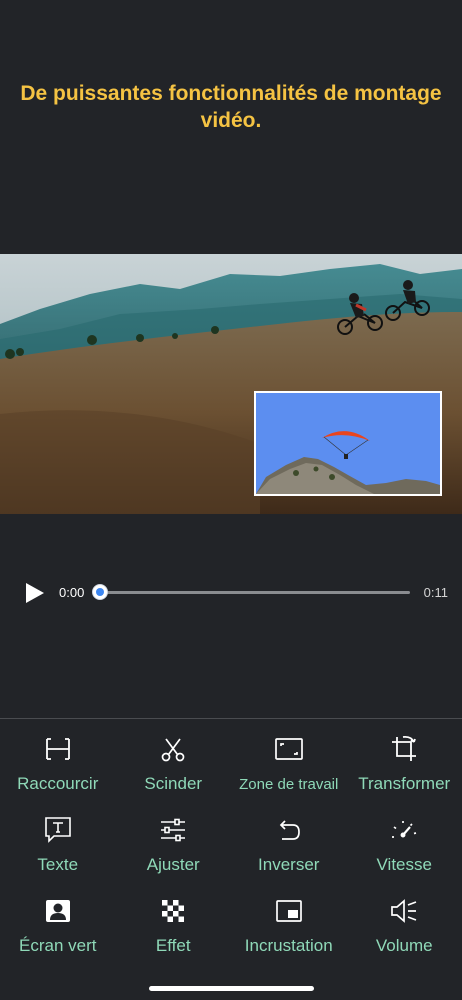 The image size is (462, 1000). I want to click on tool-label: Volume, so click(404, 945).